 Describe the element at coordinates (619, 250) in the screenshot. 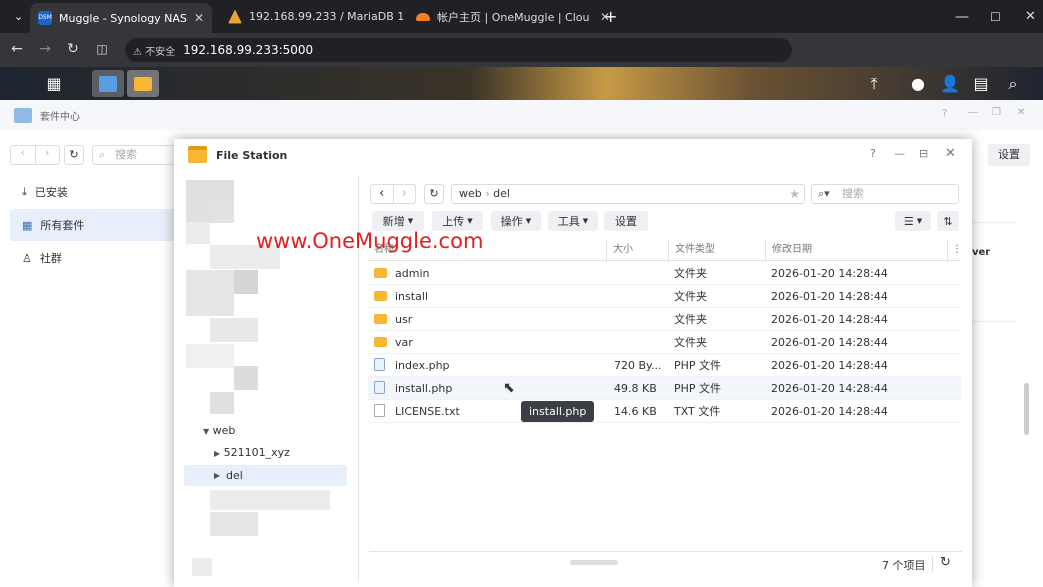

I see `column-size: 大小` at that location.